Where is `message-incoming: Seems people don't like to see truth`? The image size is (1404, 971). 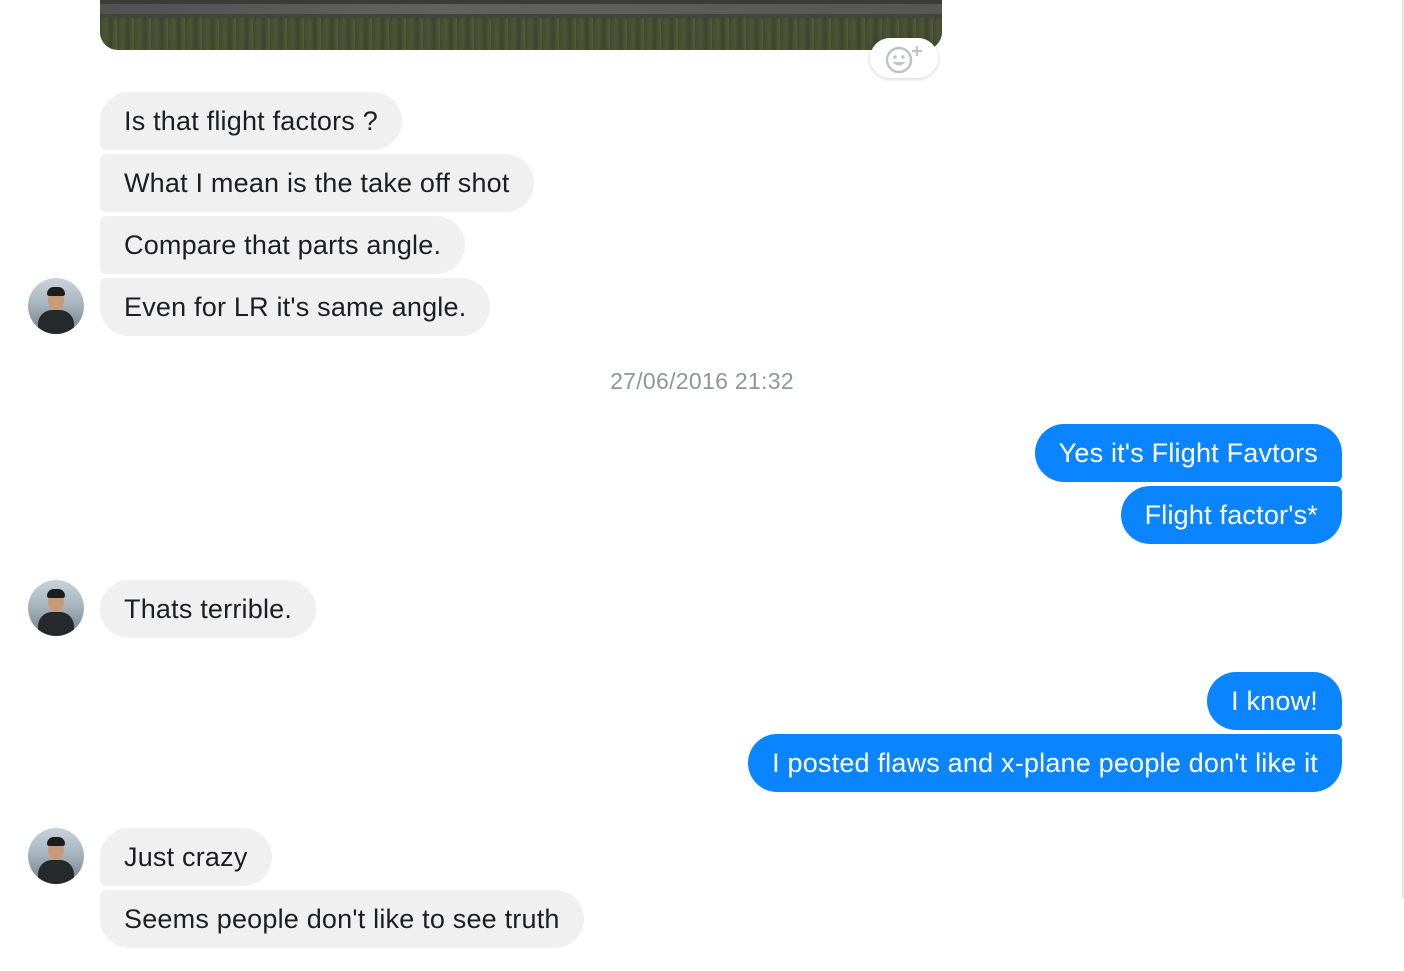 message-incoming: Seems people don't like to see truth is located at coordinates (342, 919).